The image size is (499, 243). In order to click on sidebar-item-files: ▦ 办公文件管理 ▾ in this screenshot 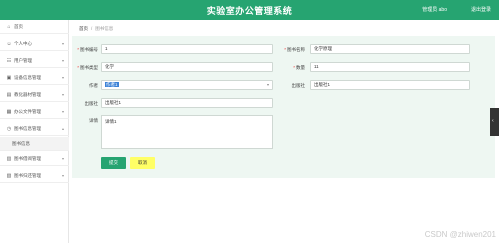, I will do `click(34, 112)`.